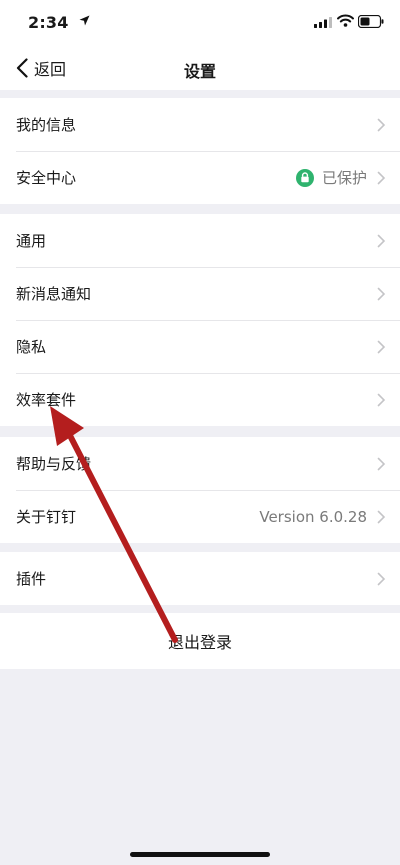 The height and width of the screenshot is (865, 400). Describe the element at coordinates (304, 177) in the screenshot. I see `lock-icon` at that location.